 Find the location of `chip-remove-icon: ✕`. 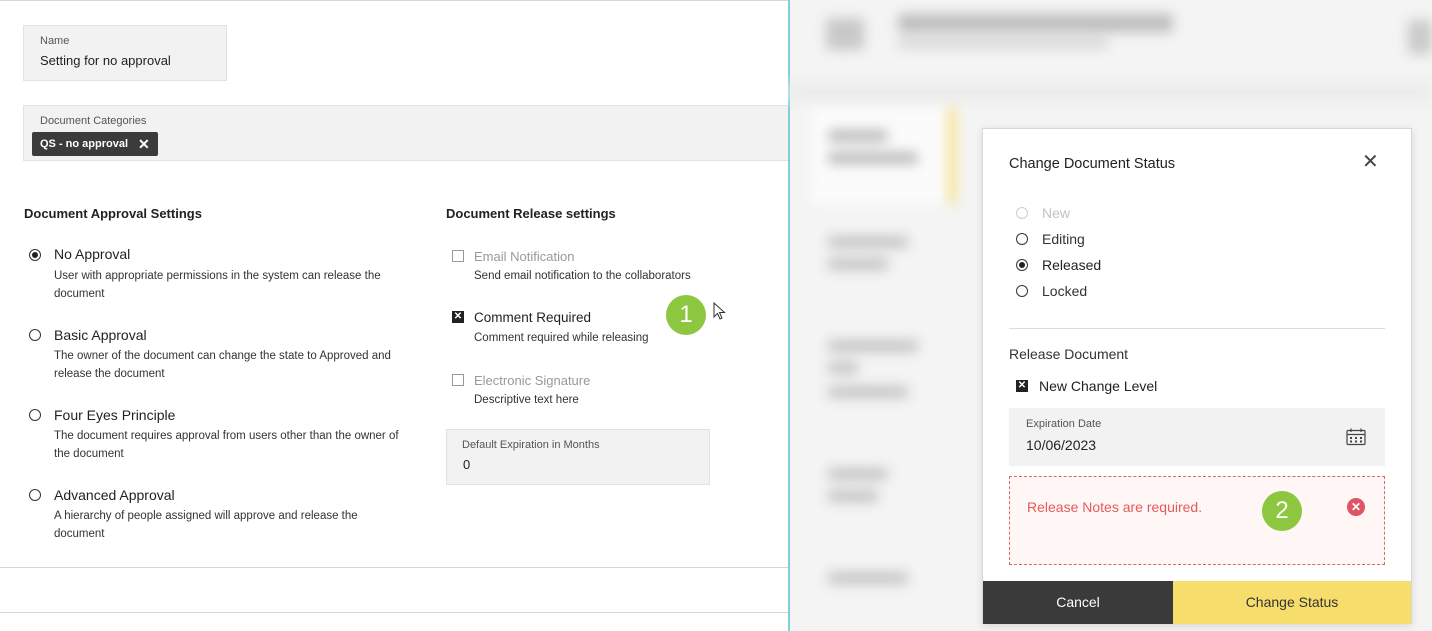

chip-remove-icon: ✕ is located at coordinates (144, 144).